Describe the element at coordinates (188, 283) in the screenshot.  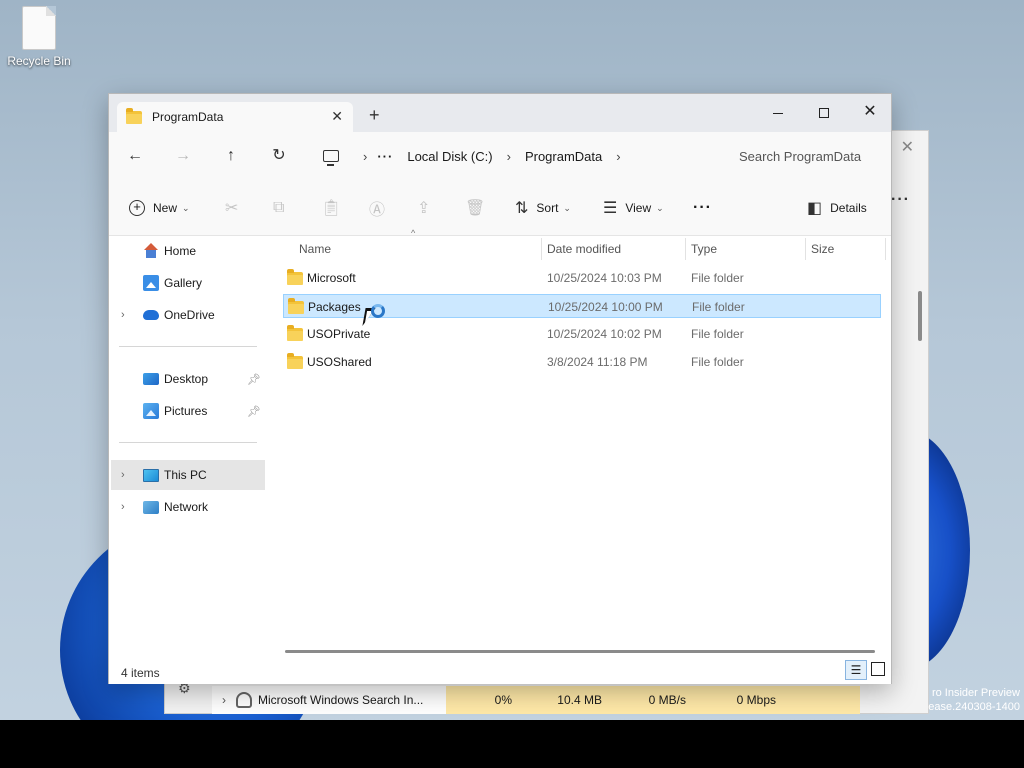
I see `sidebar-item-gallery: Gallery` at that location.